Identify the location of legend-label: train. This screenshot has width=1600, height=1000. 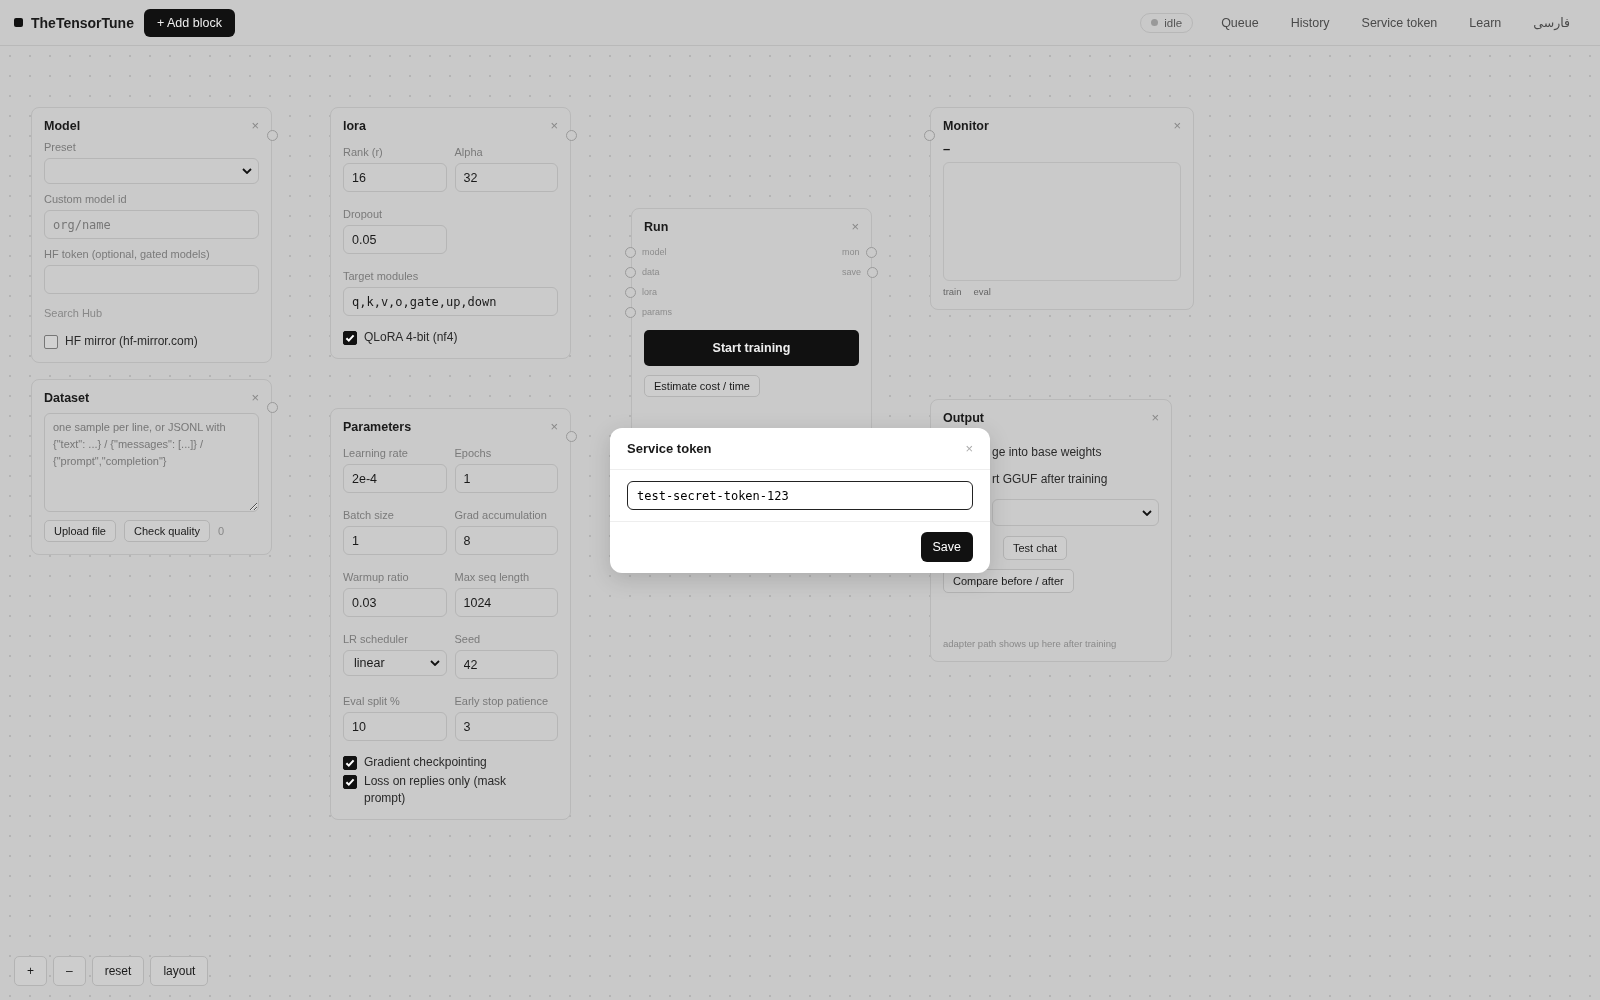
(952, 291).